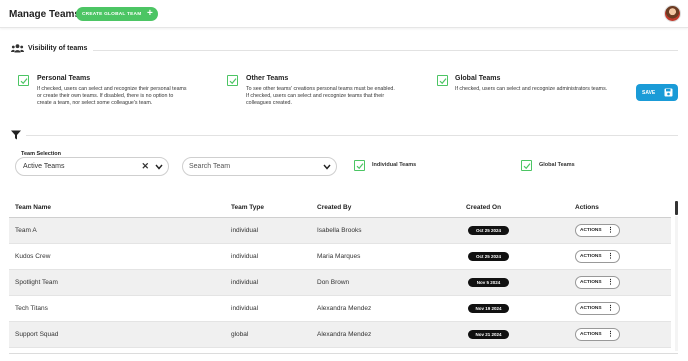 This screenshot has width=688, height=361. I want to click on search-team-input: Search Team, so click(259, 166).